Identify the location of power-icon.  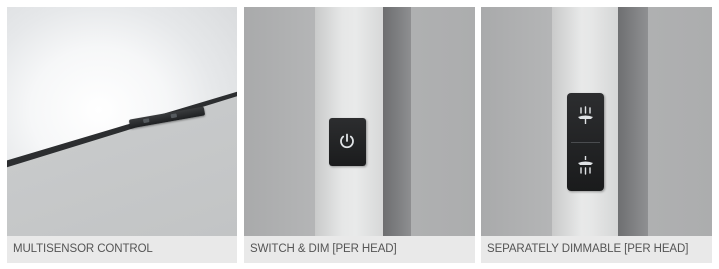
(347, 141).